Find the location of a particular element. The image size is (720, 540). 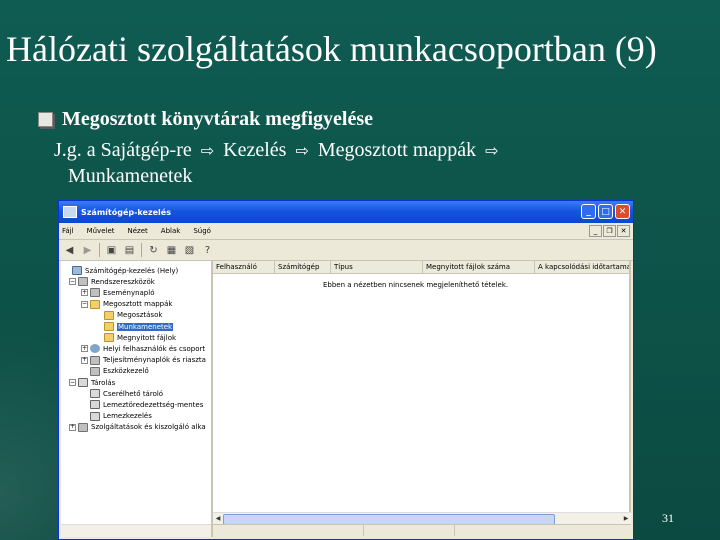

tree-item-label: Tárolás is located at coordinates (103, 382).